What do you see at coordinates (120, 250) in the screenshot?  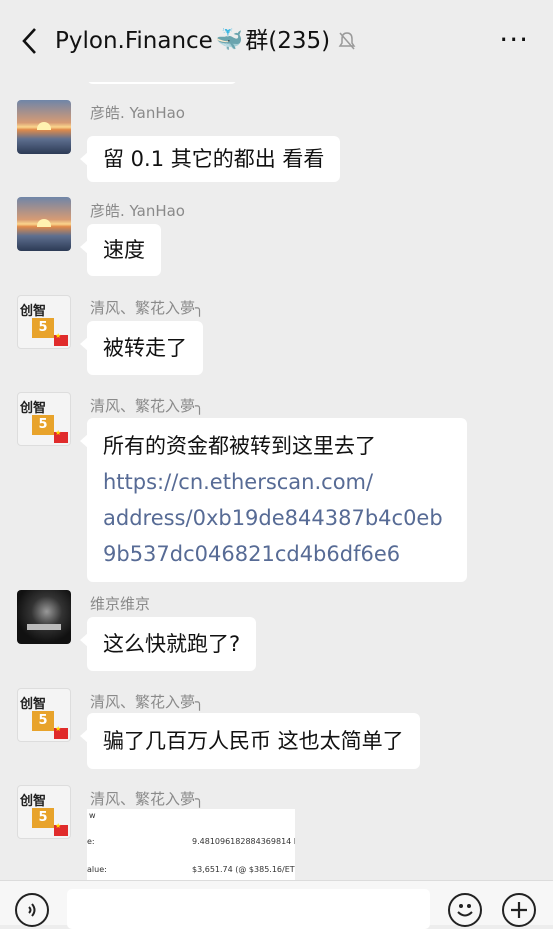 I see `message-bubble: 速度` at bounding box center [120, 250].